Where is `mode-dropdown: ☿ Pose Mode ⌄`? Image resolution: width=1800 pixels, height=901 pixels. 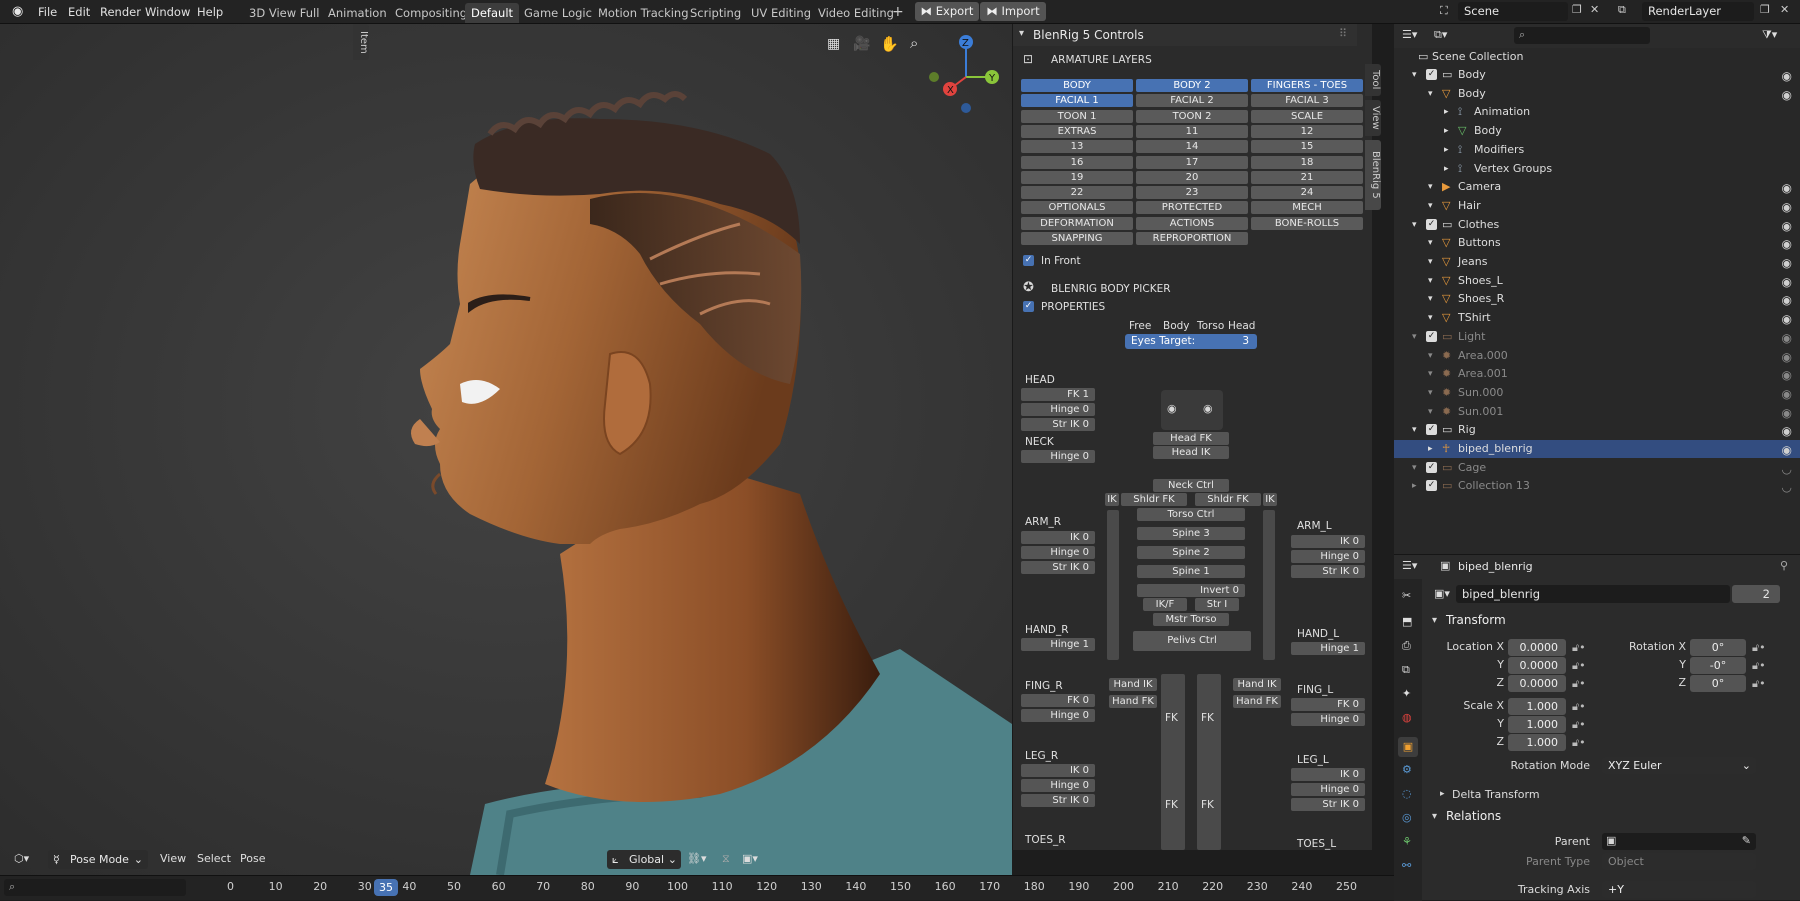 mode-dropdown: ☿ Pose Mode ⌄ is located at coordinates (98, 859).